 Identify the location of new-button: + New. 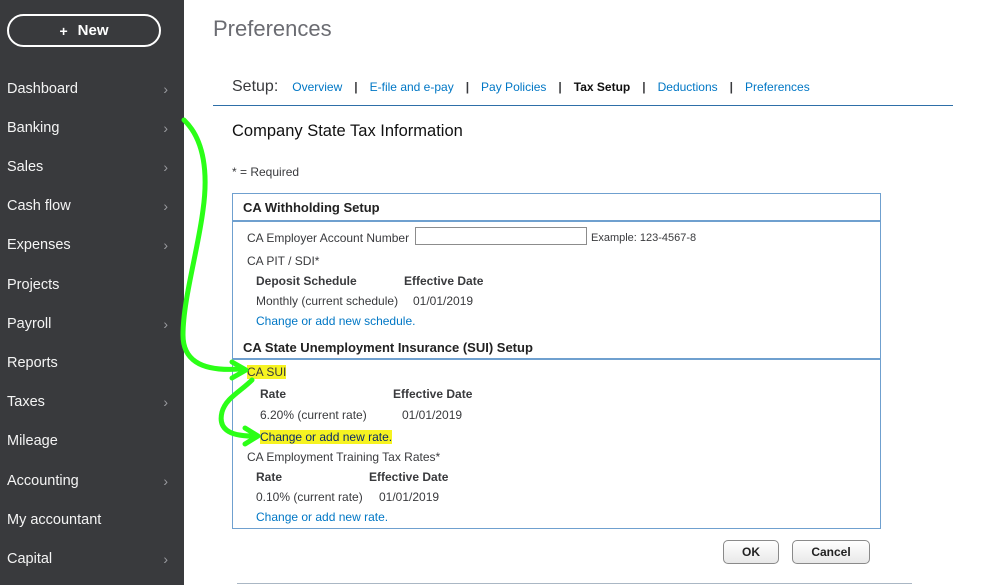
(84, 30).